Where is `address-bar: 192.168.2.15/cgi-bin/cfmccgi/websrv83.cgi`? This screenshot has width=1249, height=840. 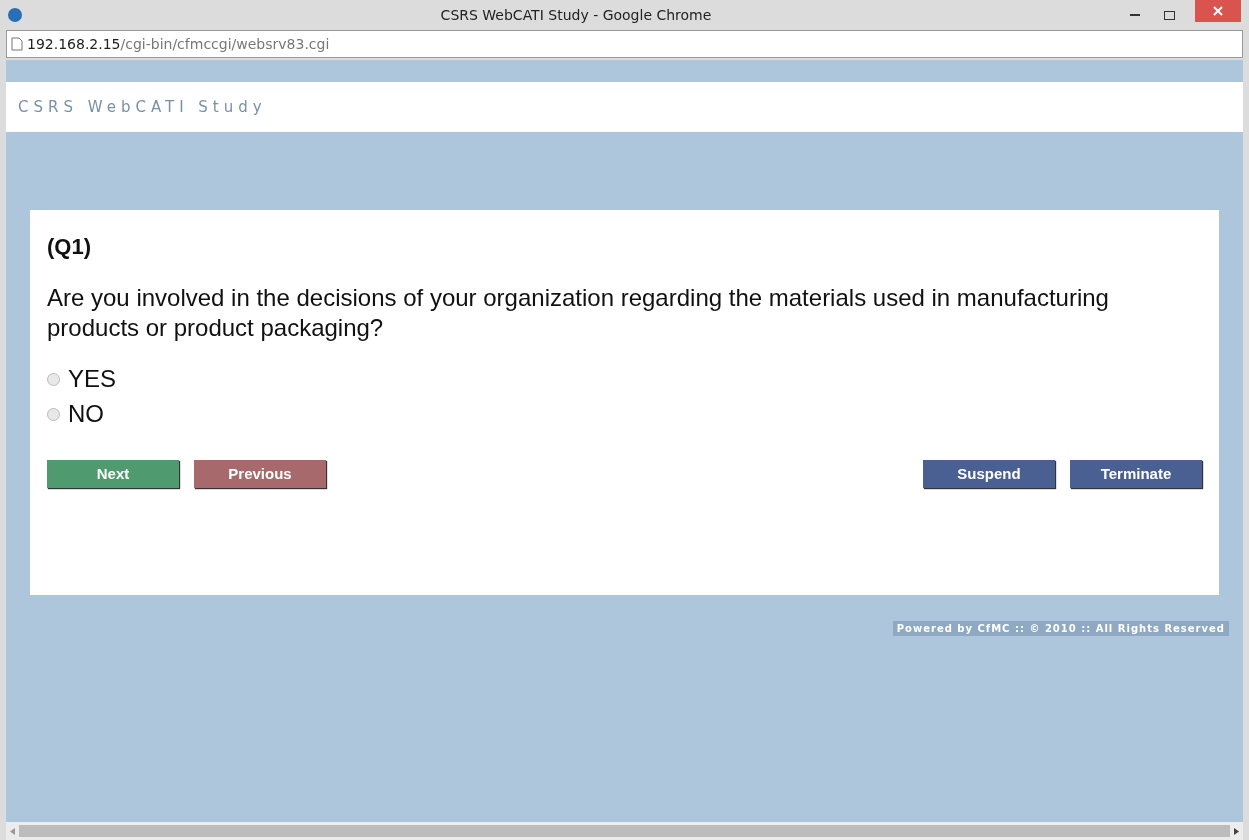
address-bar: 192.168.2.15/cgi-bin/cfmccgi/websrv83.cgi is located at coordinates (624, 44).